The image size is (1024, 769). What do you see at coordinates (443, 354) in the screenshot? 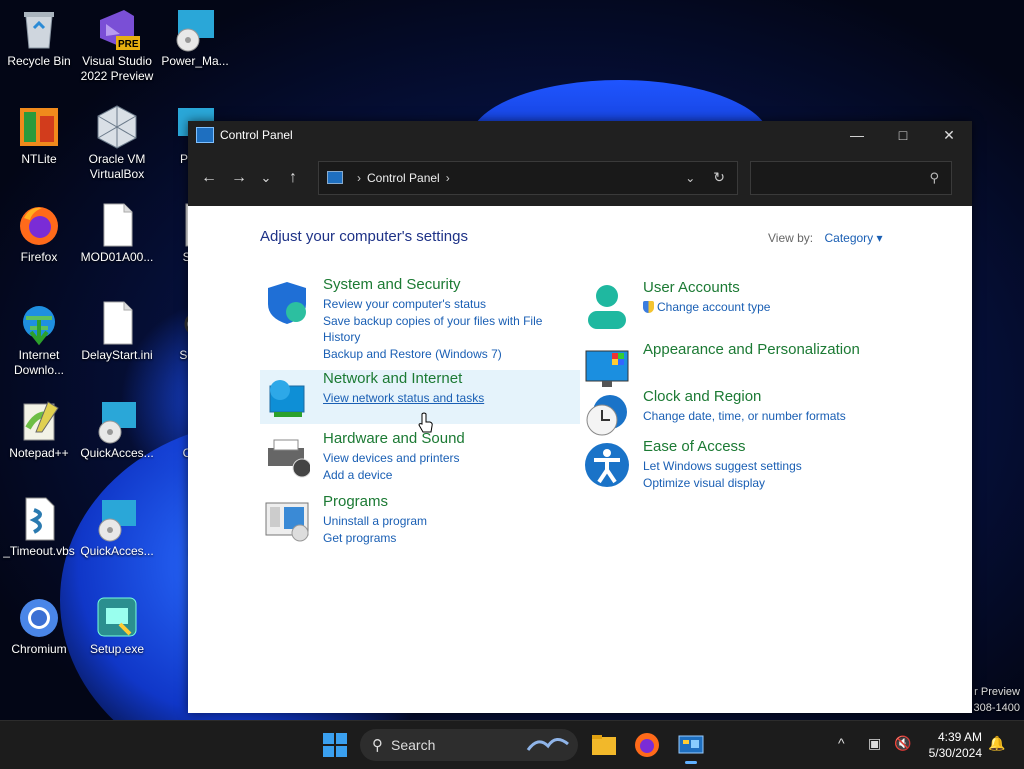
I see `link-backup-restore: Backup and Restore (Windows 7)` at bounding box center [443, 354].